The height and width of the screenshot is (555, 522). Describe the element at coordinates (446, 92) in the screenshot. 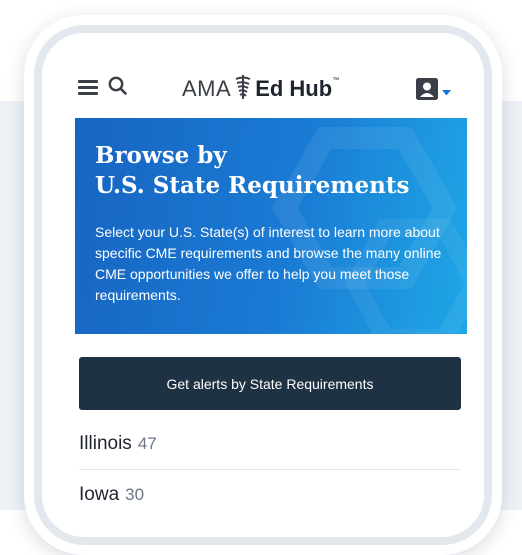

I see `caret-down-icon` at that location.